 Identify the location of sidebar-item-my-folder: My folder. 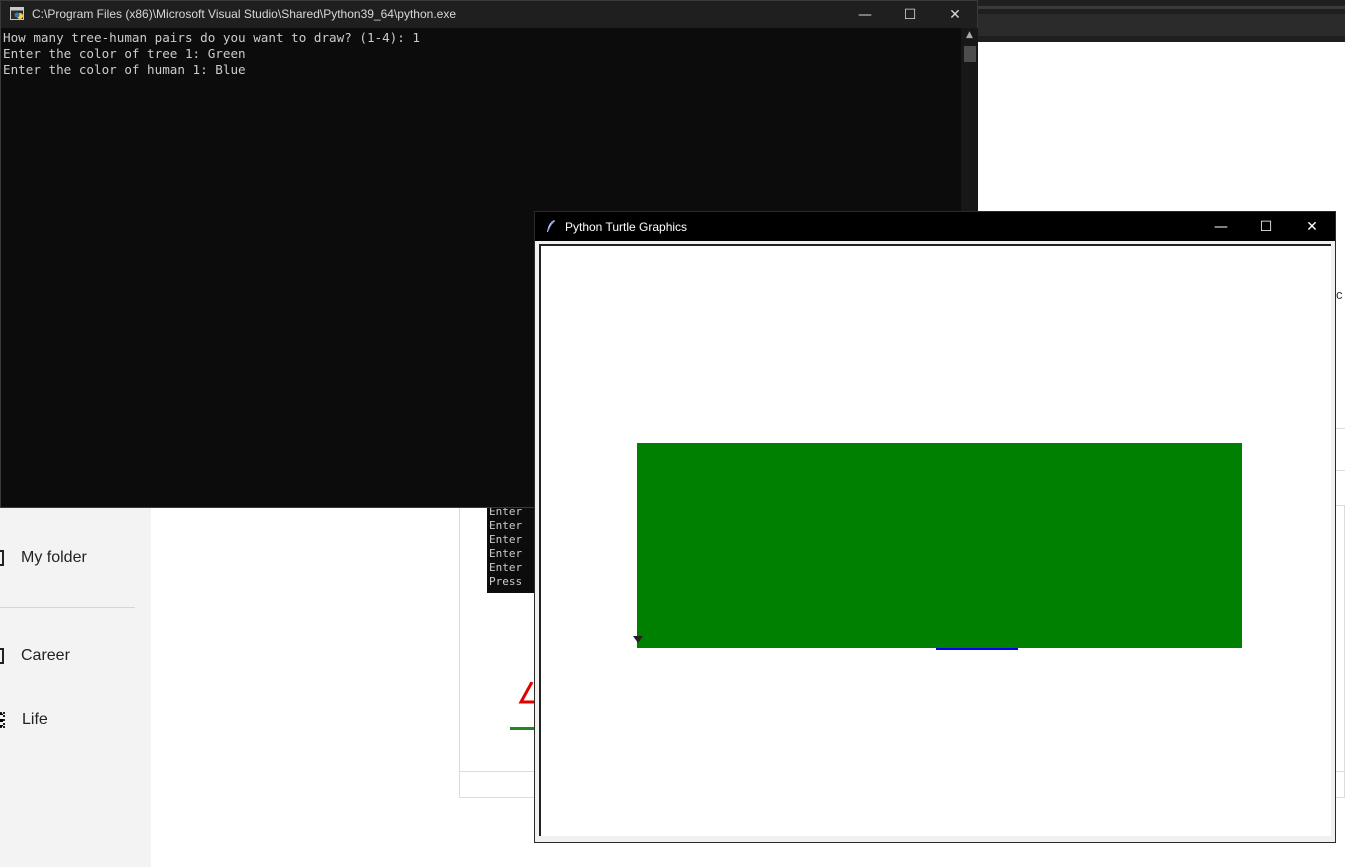
(43, 558).